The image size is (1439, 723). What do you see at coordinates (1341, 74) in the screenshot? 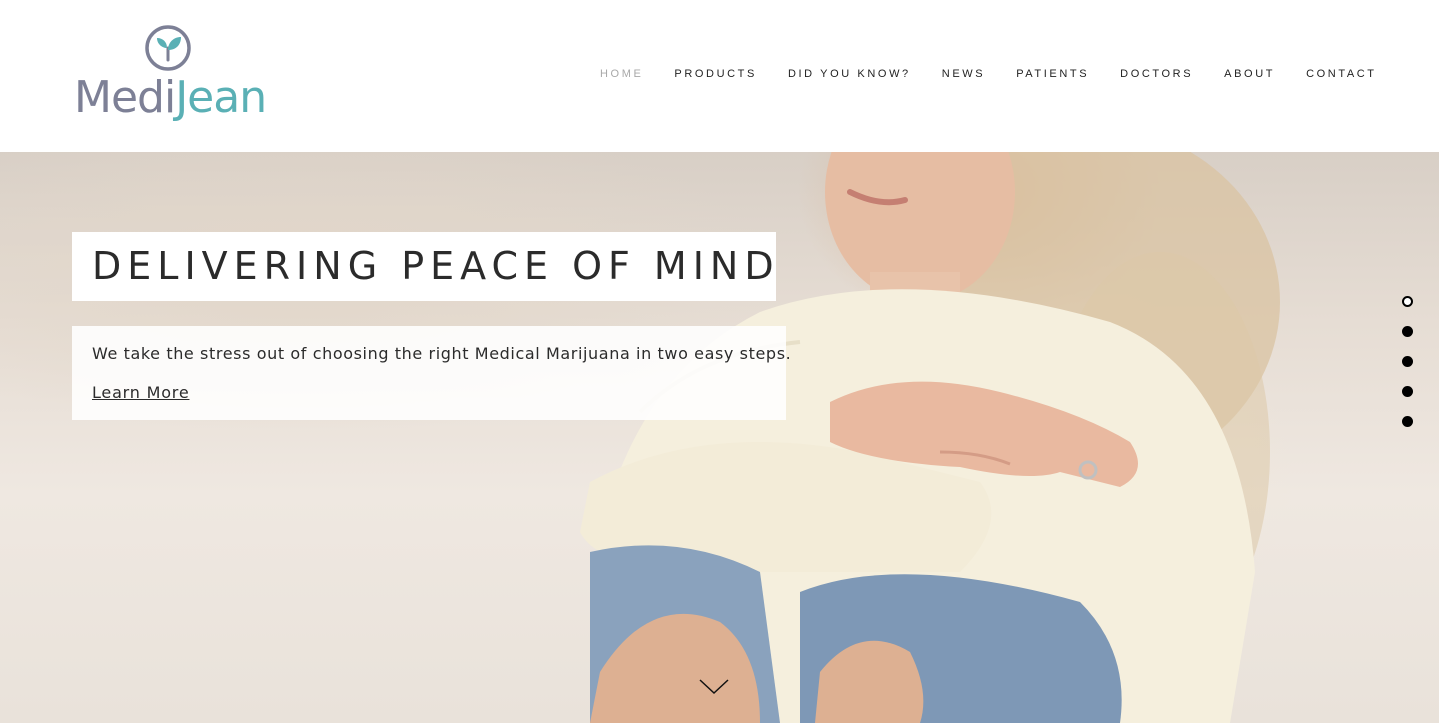
I see `nav-item-contact: CONTACT` at bounding box center [1341, 74].